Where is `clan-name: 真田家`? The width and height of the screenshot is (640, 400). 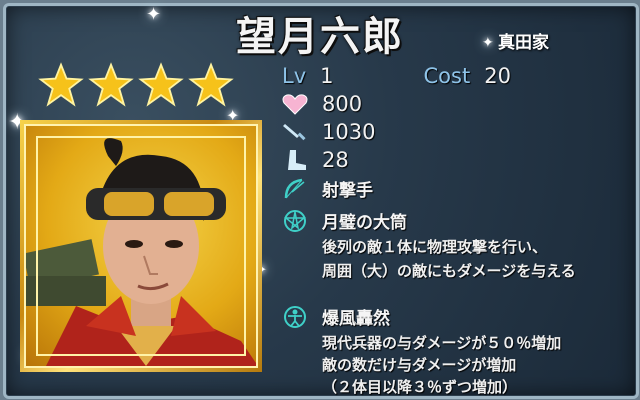 clan-name: 真田家 is located at coordinates (523, 43).